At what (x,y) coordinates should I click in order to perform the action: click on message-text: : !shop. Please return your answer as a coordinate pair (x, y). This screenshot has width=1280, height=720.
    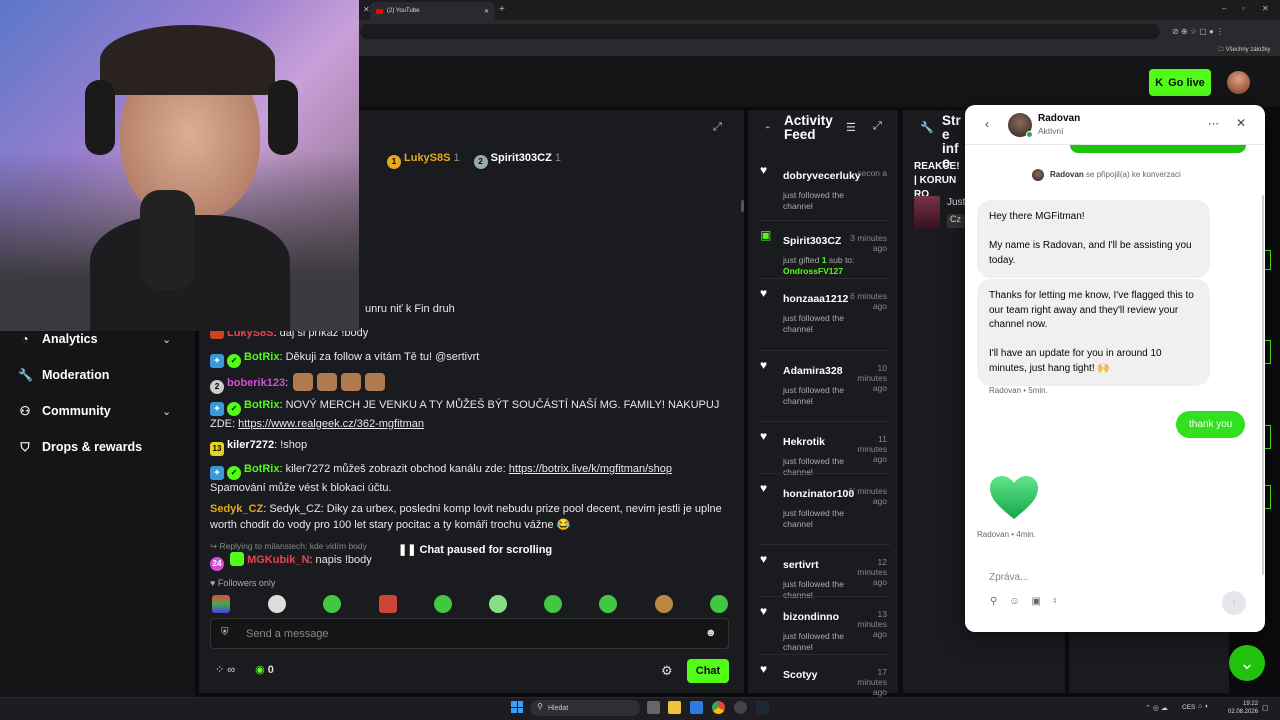
    Looking at the image, I should click on (291, 445).